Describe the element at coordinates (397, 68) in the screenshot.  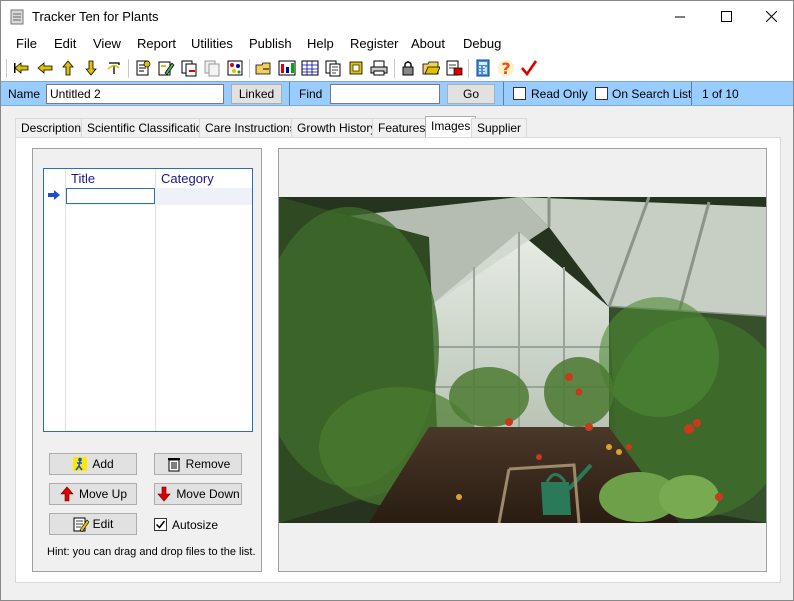
I see `toolbar: ?` at that location.